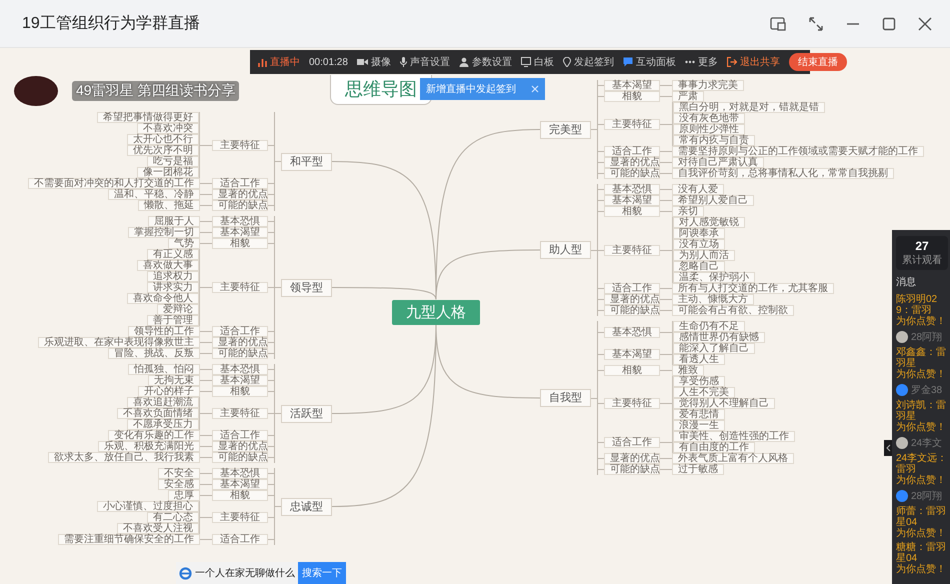 Image resolution: width=950 pixels, height=584 pixels. Describe the element at coordinates (129, 539) in the screenshot. I see `mindmap-node: 需要注重细节确保安全的工作` at that location.